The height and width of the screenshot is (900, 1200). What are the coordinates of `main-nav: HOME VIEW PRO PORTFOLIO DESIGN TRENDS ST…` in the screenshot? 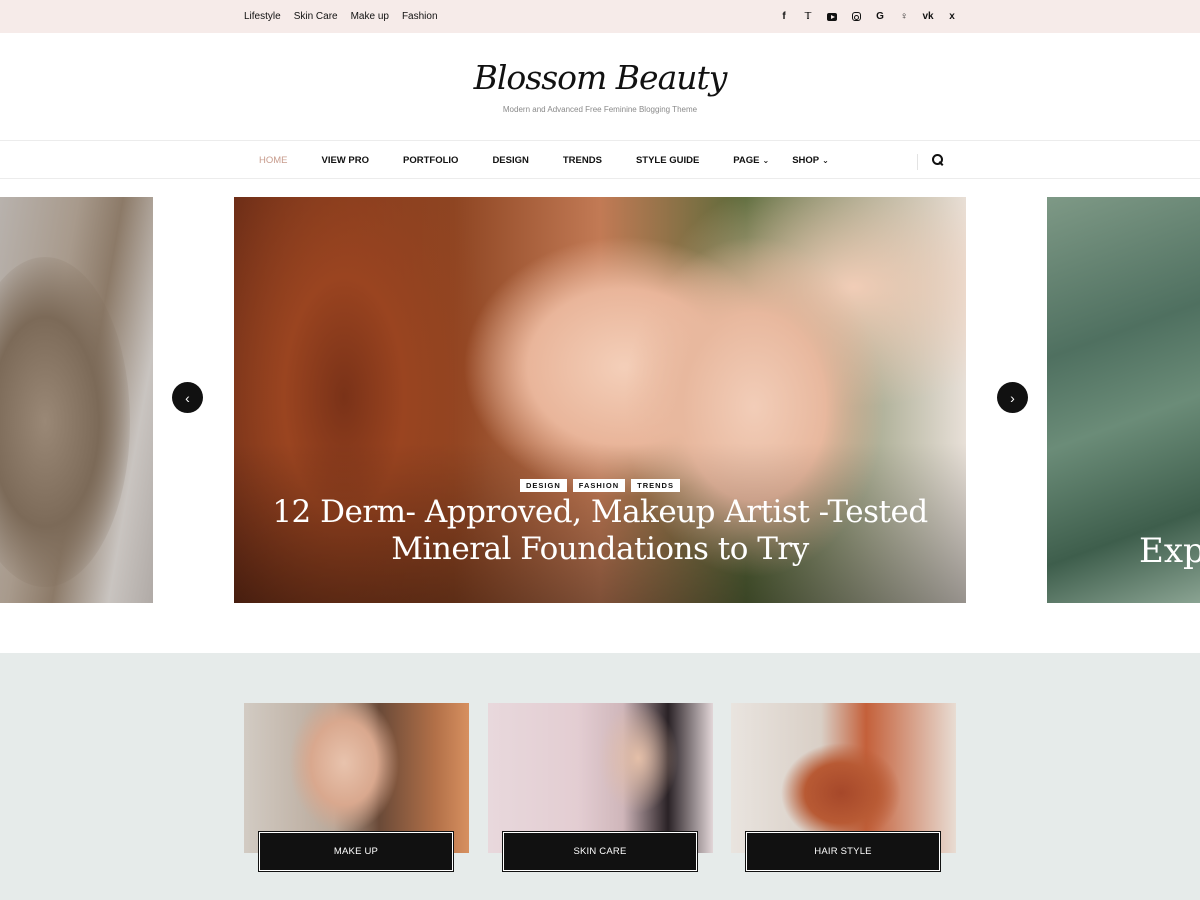 It's located at (600, 160).